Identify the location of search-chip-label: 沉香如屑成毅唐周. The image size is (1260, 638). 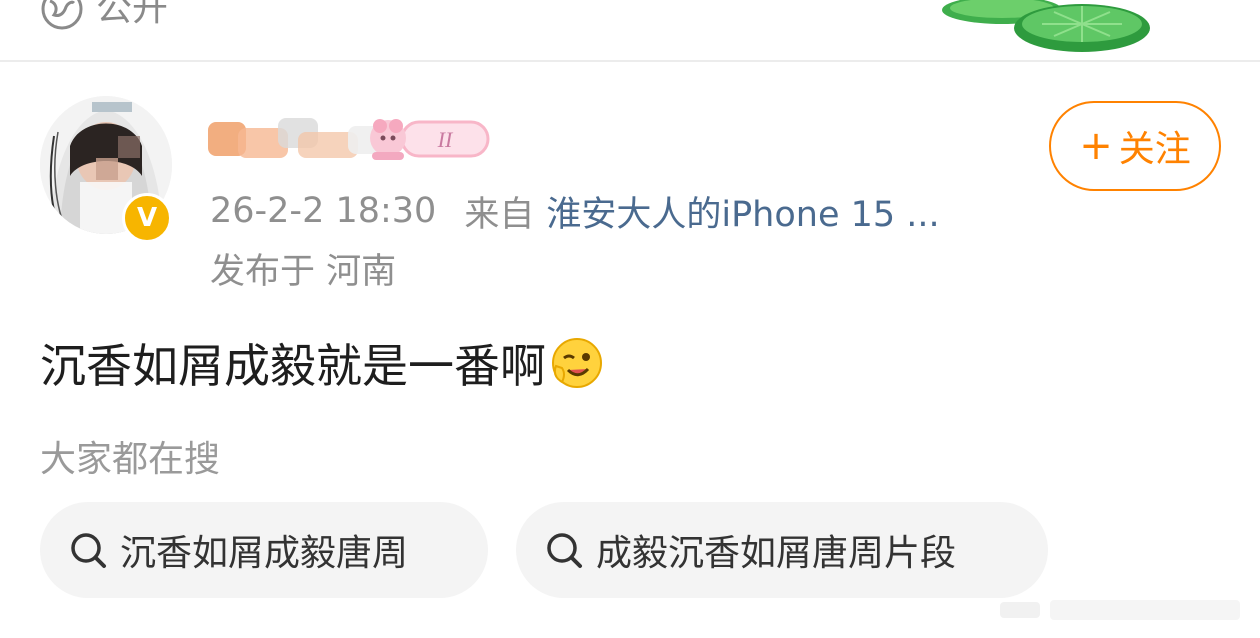
(264, 553).